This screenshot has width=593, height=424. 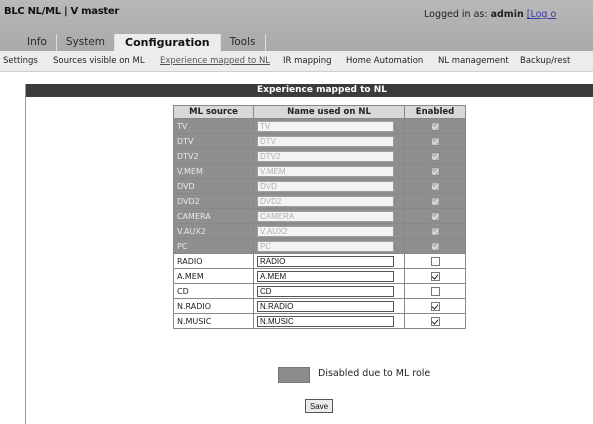 I want to click on subnav-backup-rest: Backup/rest, so click(x=545, y=61).